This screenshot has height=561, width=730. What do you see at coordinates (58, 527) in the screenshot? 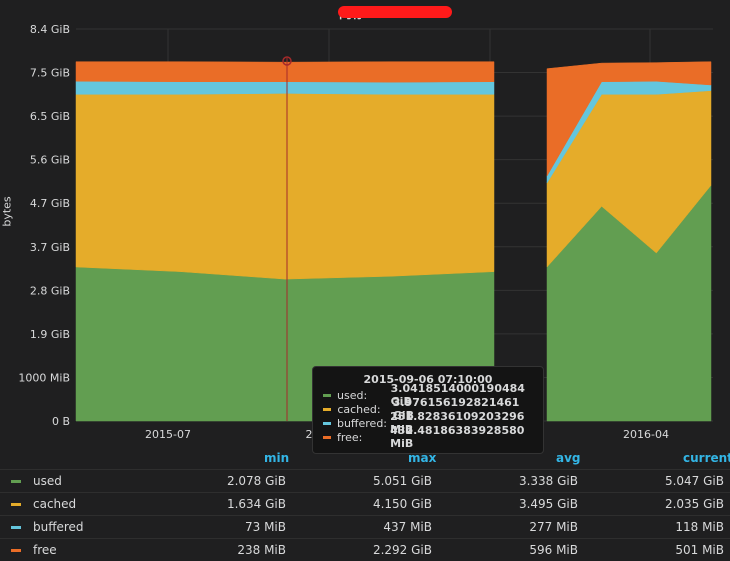
I see `series-name: buffered` at bounding box center [58, 527].